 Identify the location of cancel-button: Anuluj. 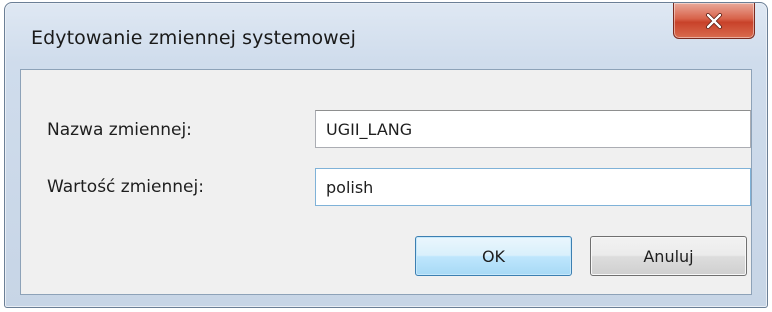
(668, 256).